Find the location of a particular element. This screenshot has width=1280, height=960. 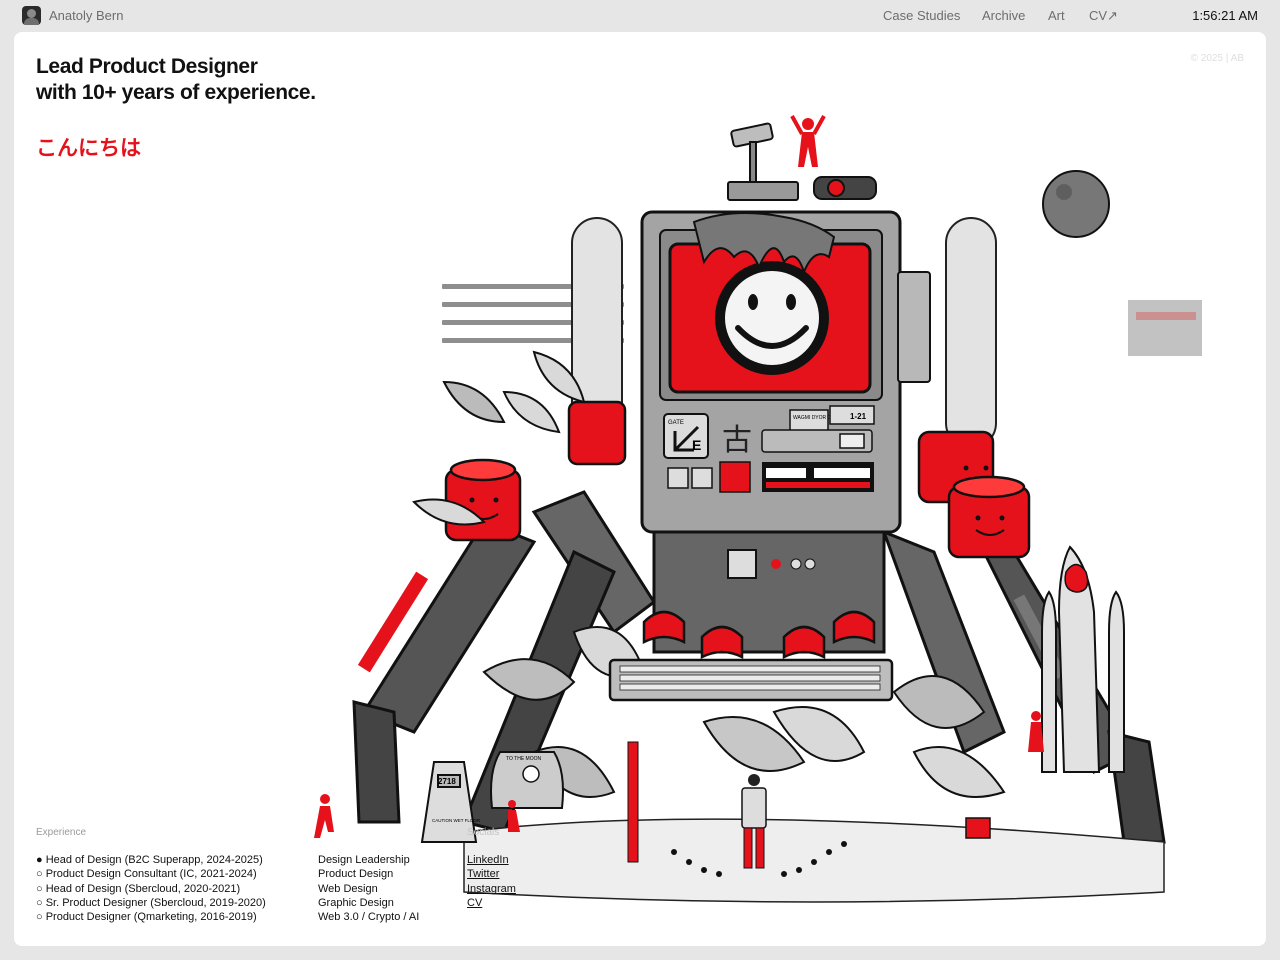

avatar-shoulders-shape is located at coordinates (31, 21).